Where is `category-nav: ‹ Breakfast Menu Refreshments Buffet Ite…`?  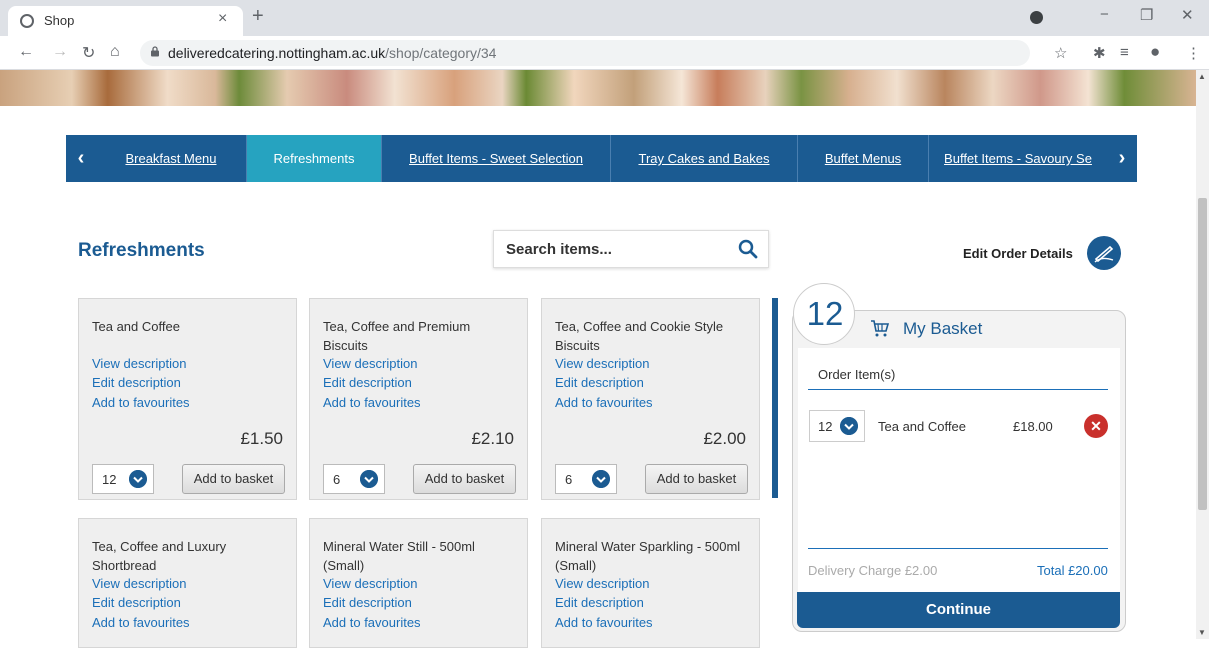
category-nav: ‹ Breakfast Menu Refreshments Buffet Ite… is located at coordinates (601, 158).